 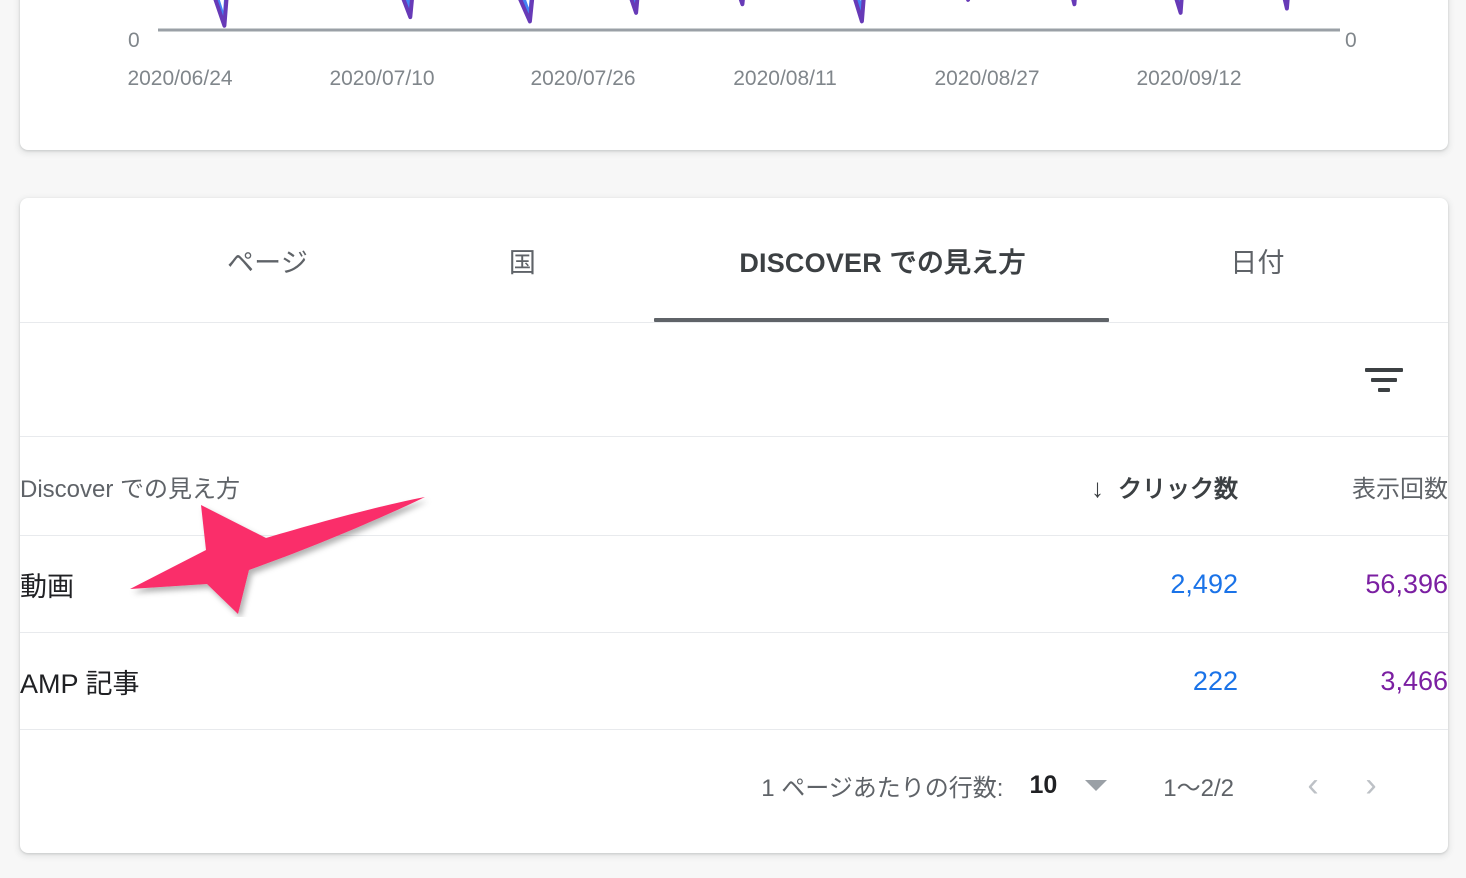 I want to click on tab-label: DISCOVER での見え方, so click(x=882, y=262).